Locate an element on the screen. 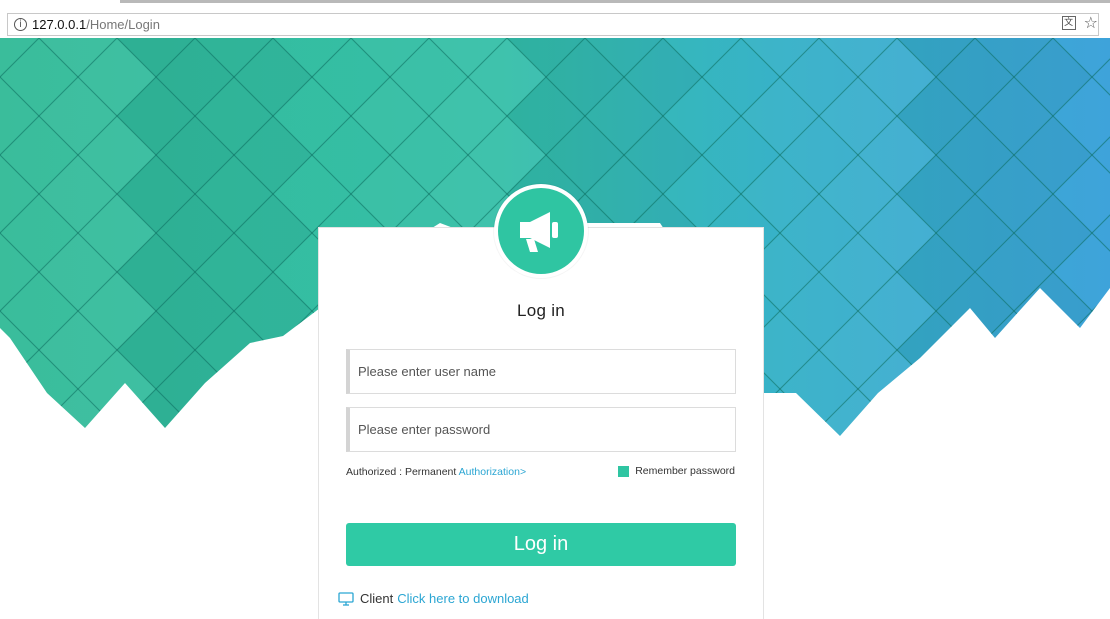 Image resolution: width=1110 pixels, height=619 pixels. megaphone-icon is located at coordinates (539, 232).